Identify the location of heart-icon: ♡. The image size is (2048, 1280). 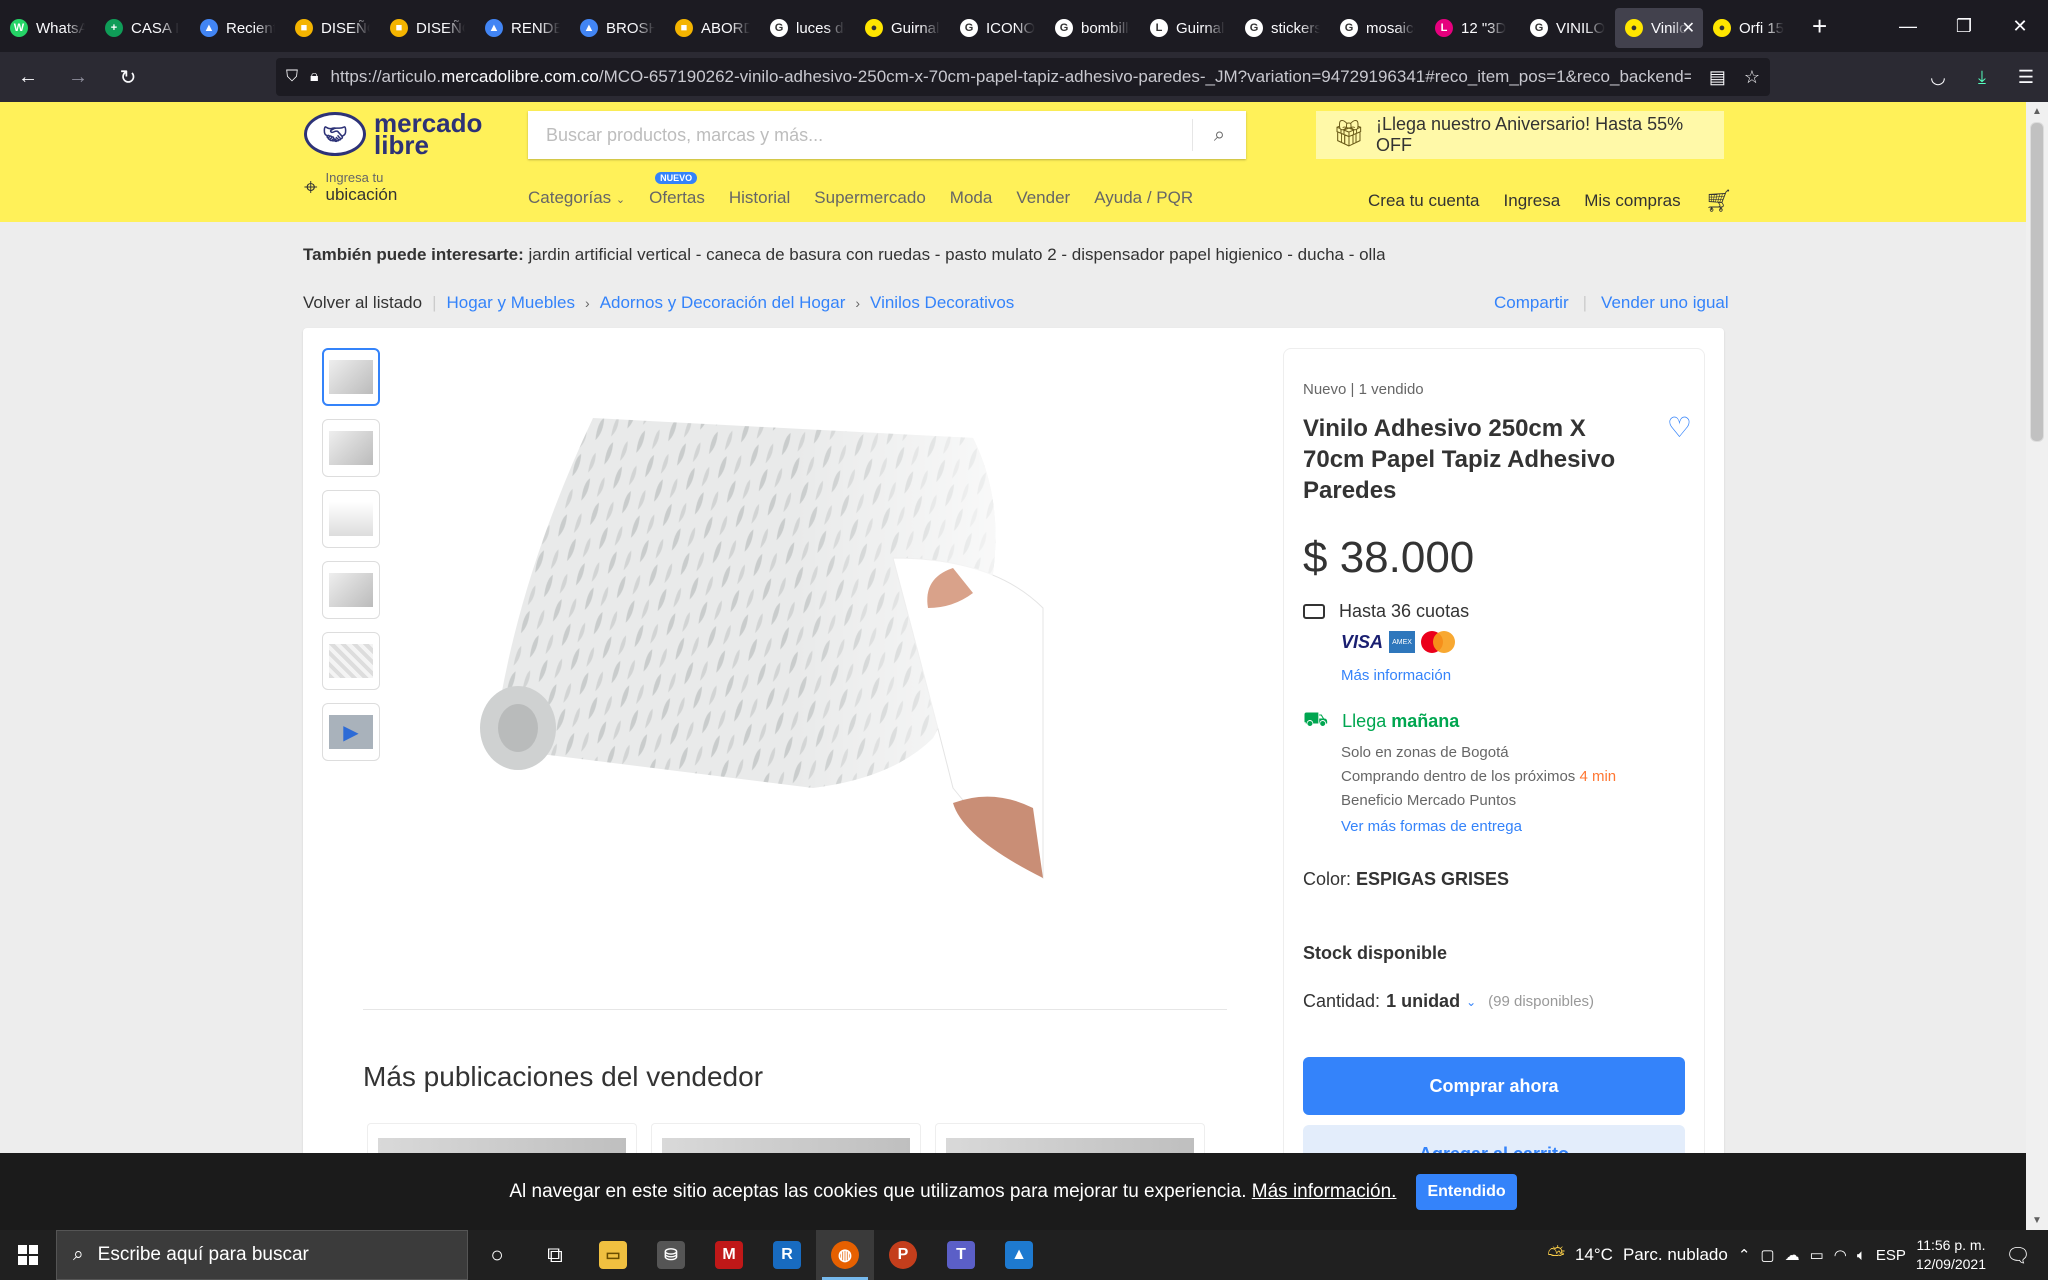
(1679, 427).